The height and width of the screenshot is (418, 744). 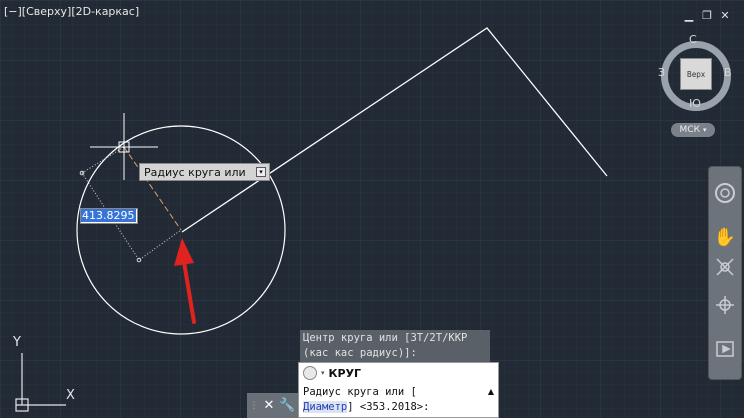 I want to click on dynamic-input-field: 413.8295, so click(x=109, y=216).